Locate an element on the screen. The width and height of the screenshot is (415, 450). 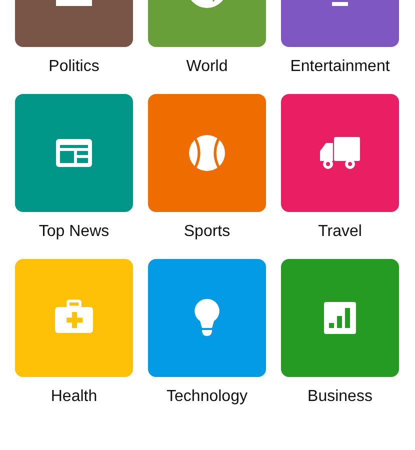
category-label: Travel is located at coordinates (340, 232).